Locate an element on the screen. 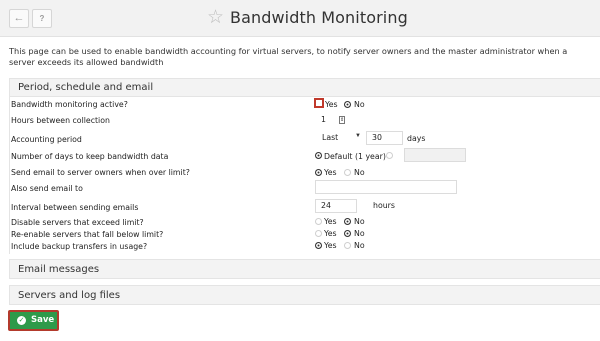 The height and width of the screenshot is (341, 600). also-send-email-input is located at coordinates (386, 187).